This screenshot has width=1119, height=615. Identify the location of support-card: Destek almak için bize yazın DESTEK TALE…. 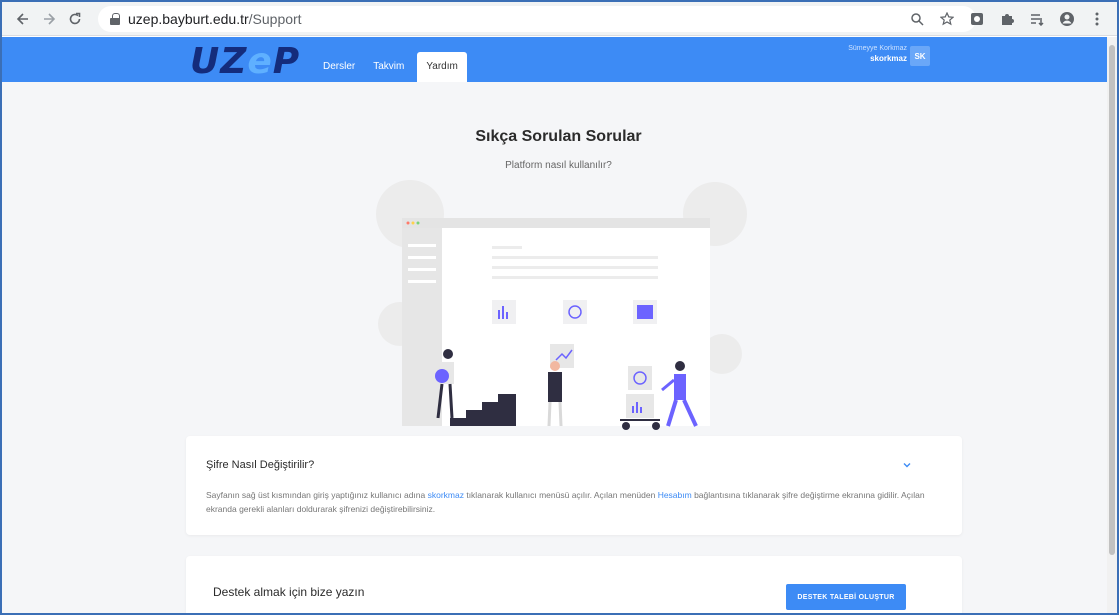
(574, 584).